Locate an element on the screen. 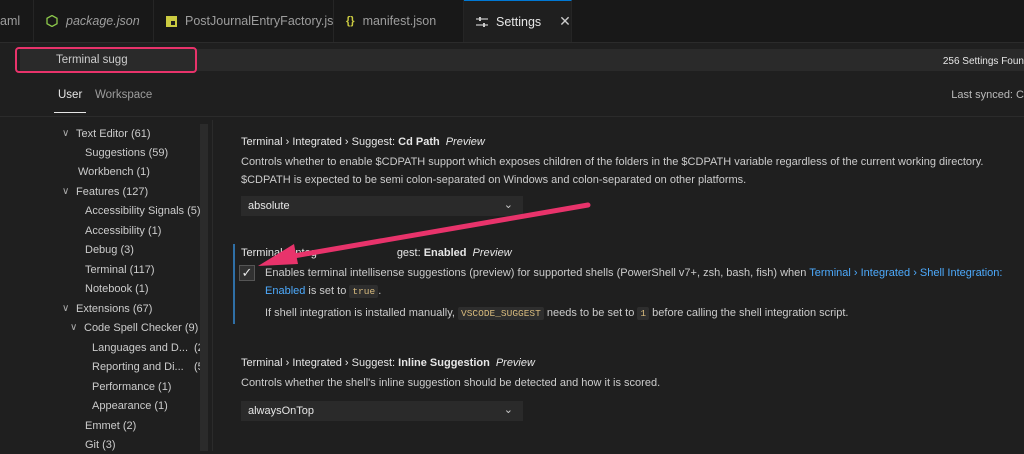  toc-item-workbench: Workbench (1) is located at coordinates (114, 171).